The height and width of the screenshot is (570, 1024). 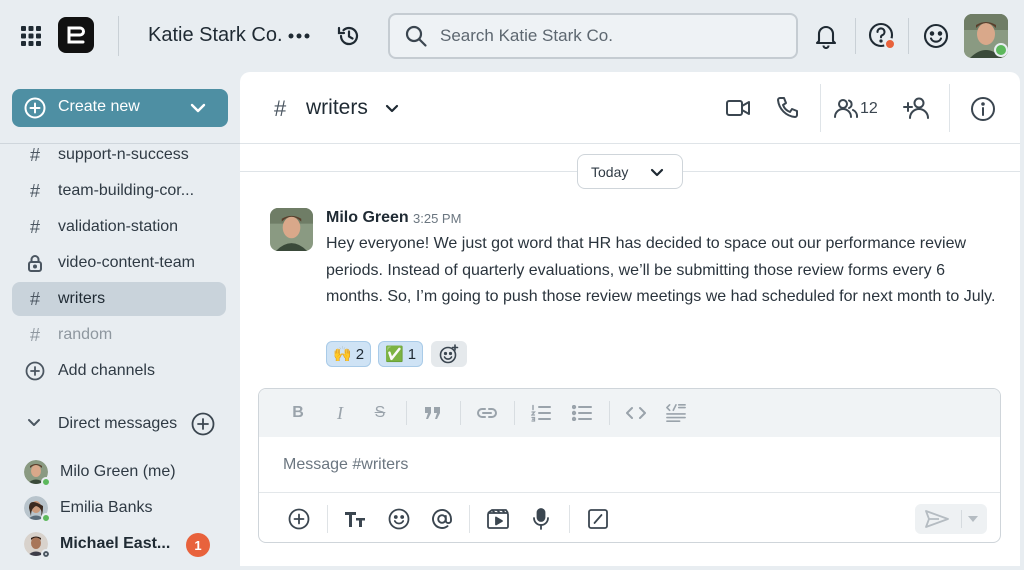 I want to click on mention-icon, so click(x=442, y=519).